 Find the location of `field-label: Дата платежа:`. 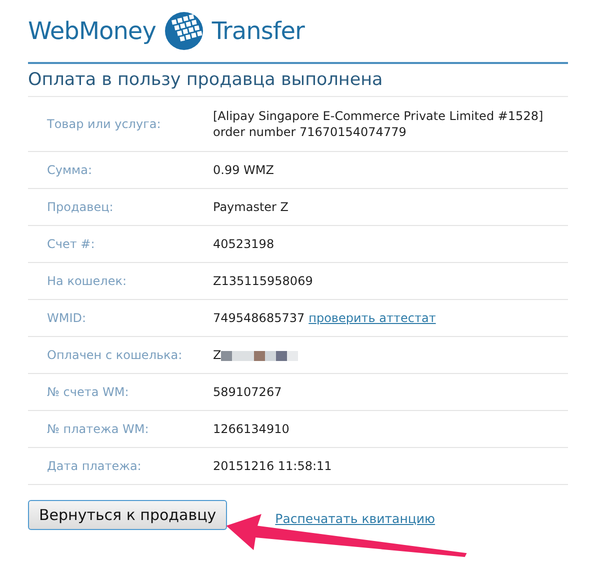

field-label: Дата платежа: is located at coordinates (94, 466).